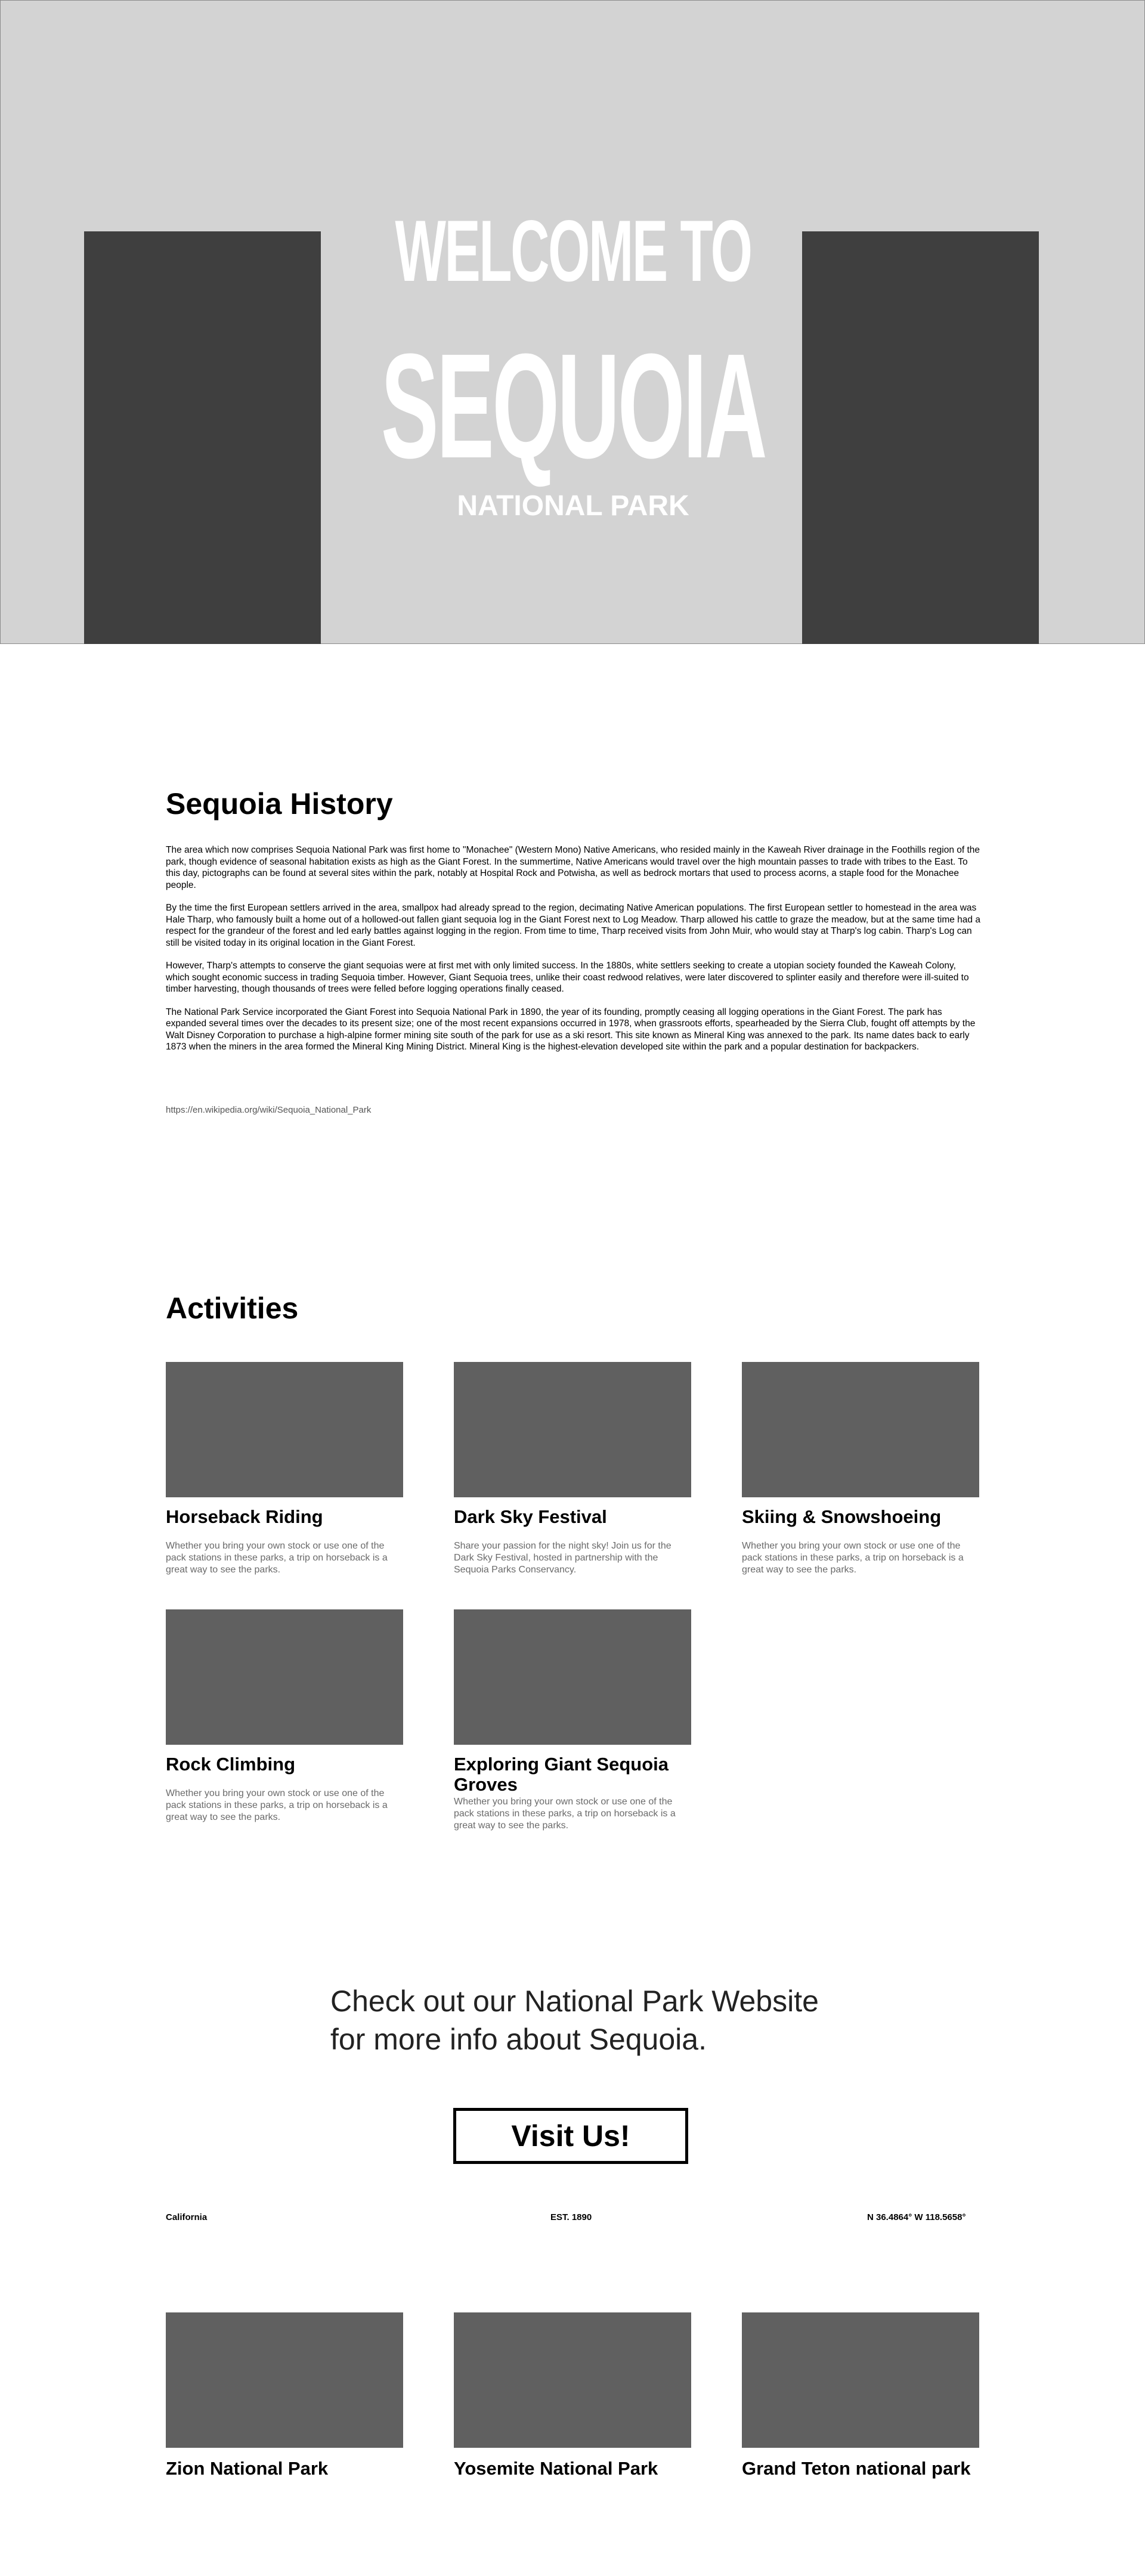  What do you see at coordinates (573, 506) in the screenshot?
I see `hero-subtitle: NATIONAL PARK` at bounding box center [573, 506].